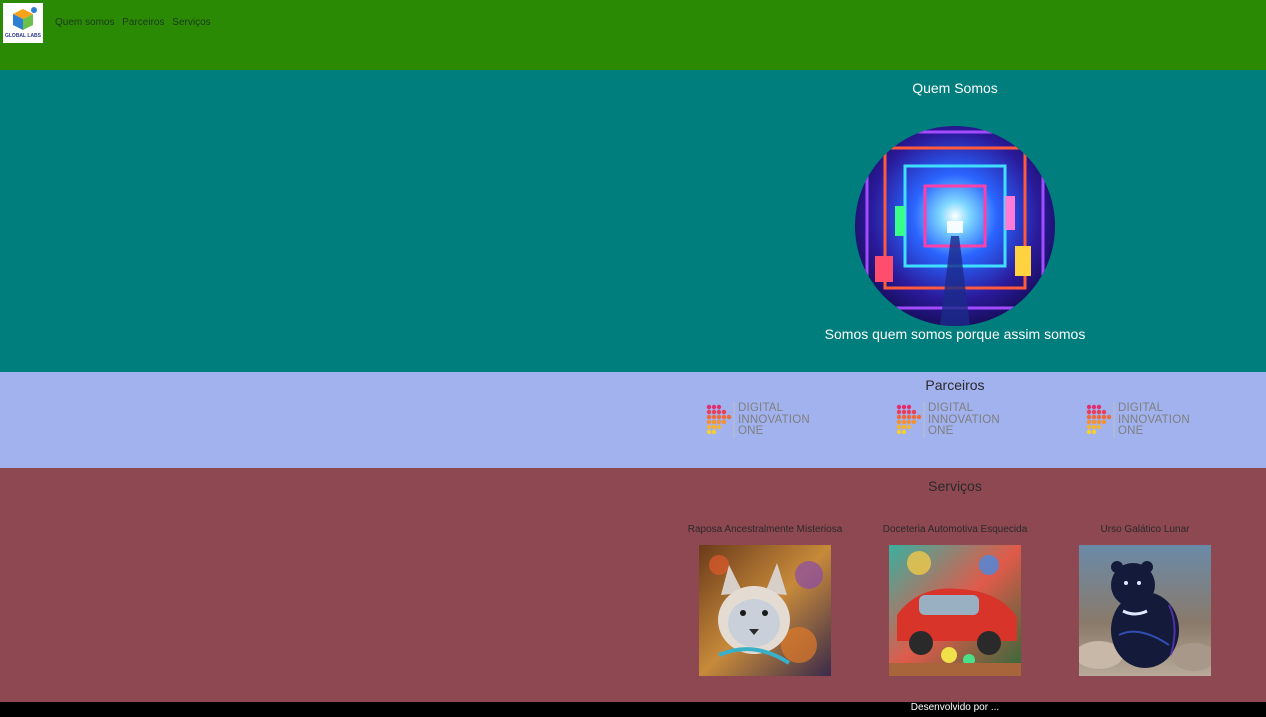 This screenshot has width=1266, height=717. Describe the element at coordinates (765, 529) in the screenshot. I see `service-caption: Raposa Ancestralmente Misteriosa` at that location.